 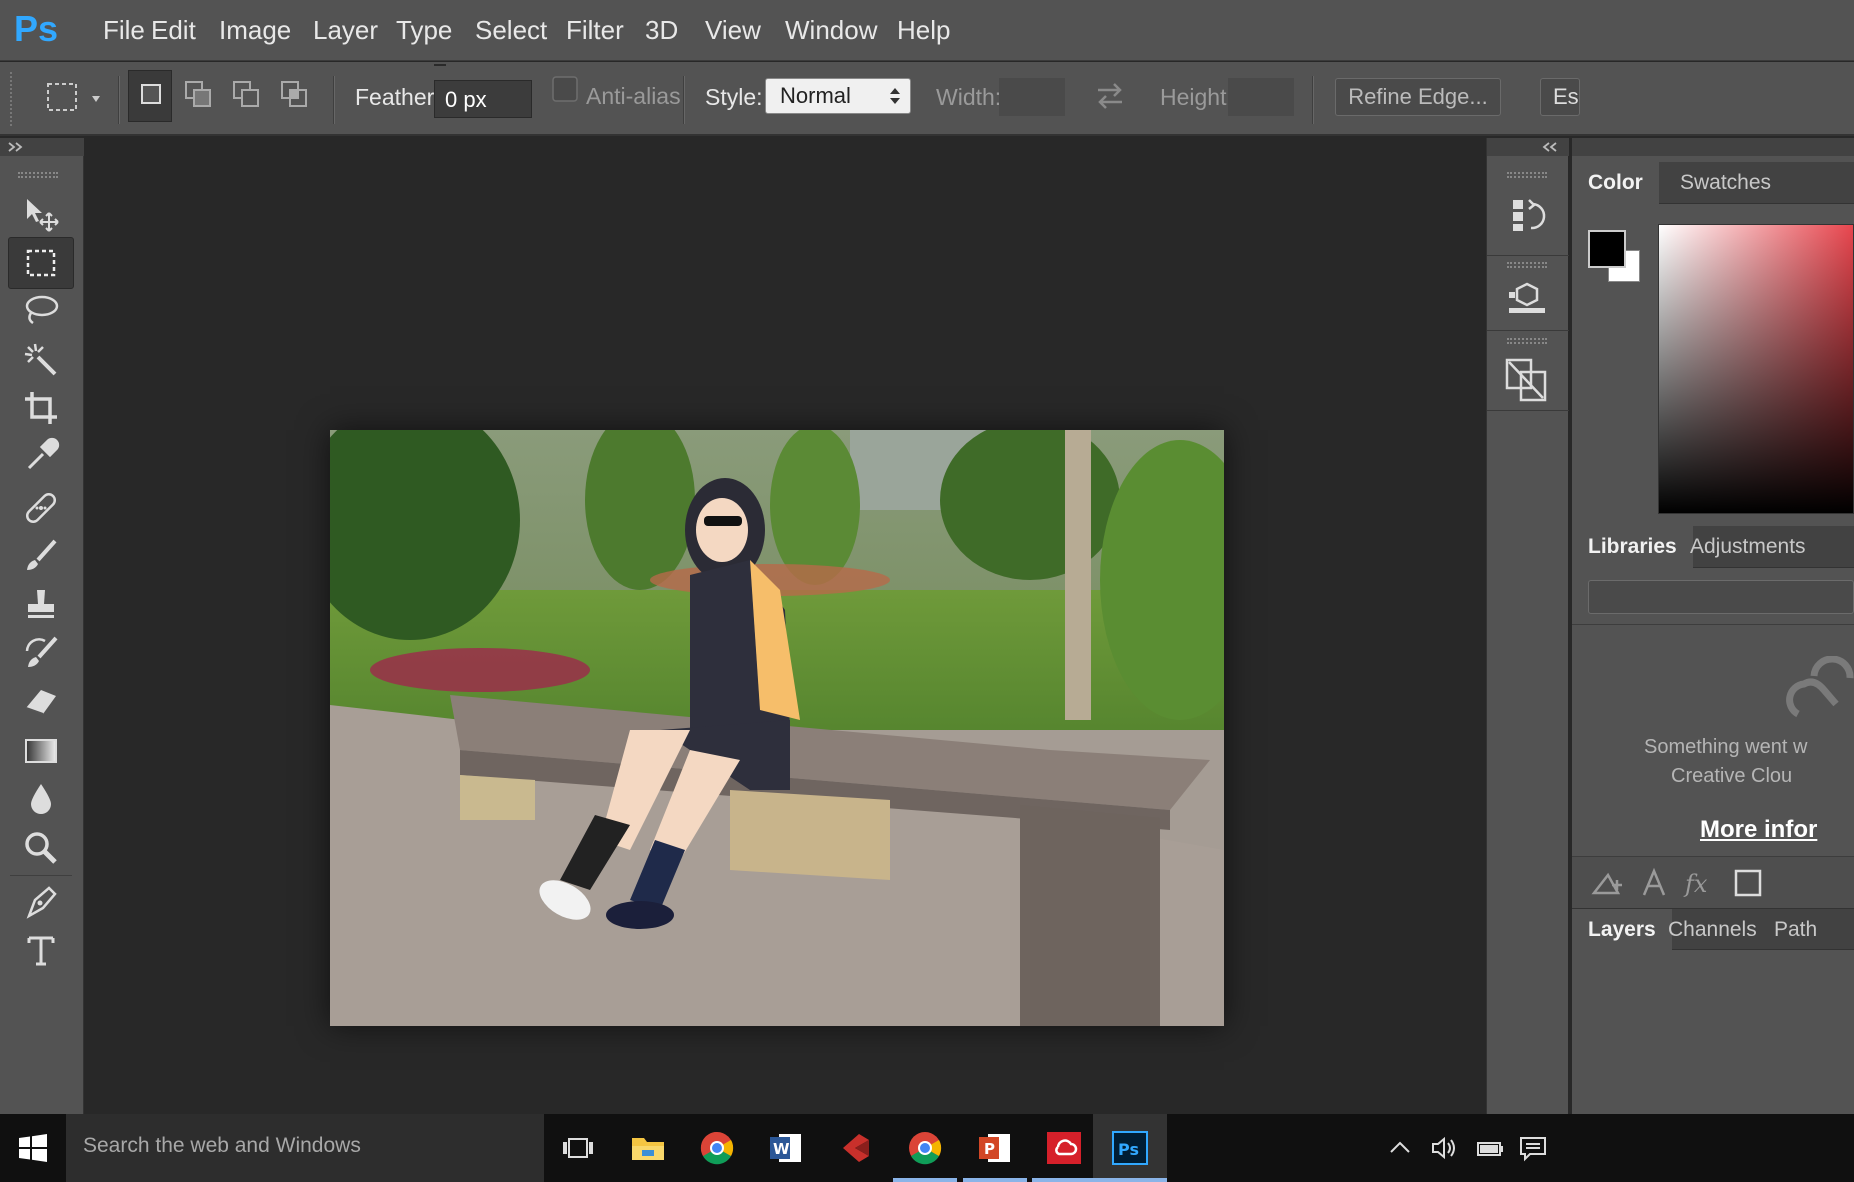 What do you see at coordinates (38, 175) in the screenshot?
I see `tools-grip` at bounding box center [38, 175].